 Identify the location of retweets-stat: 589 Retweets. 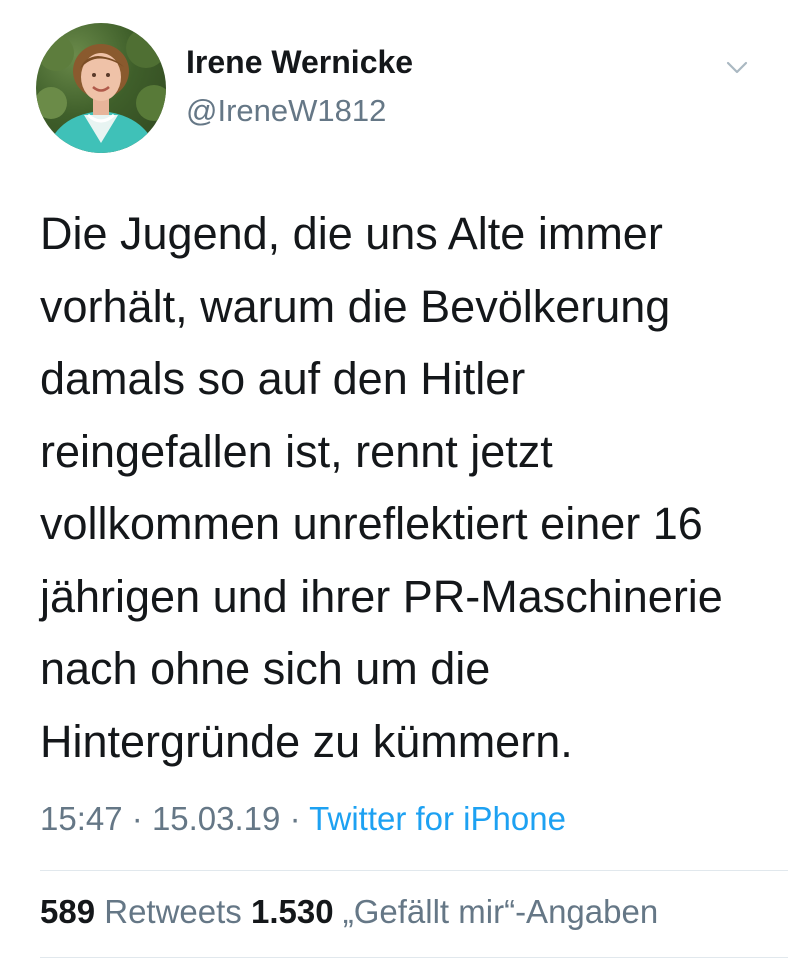
(141, 911).